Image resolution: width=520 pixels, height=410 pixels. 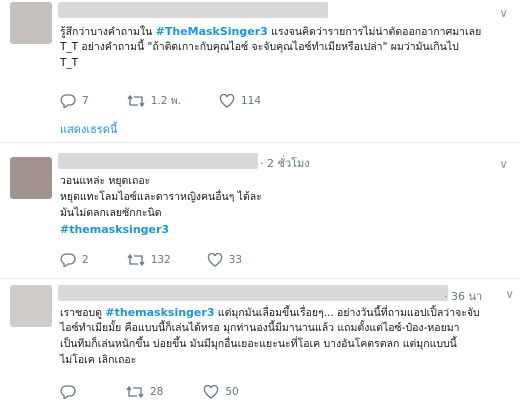 What do you see at coordinates (251, 100) in the screenshot?
I see `like-count: 114` at bounding box center [251, 100].